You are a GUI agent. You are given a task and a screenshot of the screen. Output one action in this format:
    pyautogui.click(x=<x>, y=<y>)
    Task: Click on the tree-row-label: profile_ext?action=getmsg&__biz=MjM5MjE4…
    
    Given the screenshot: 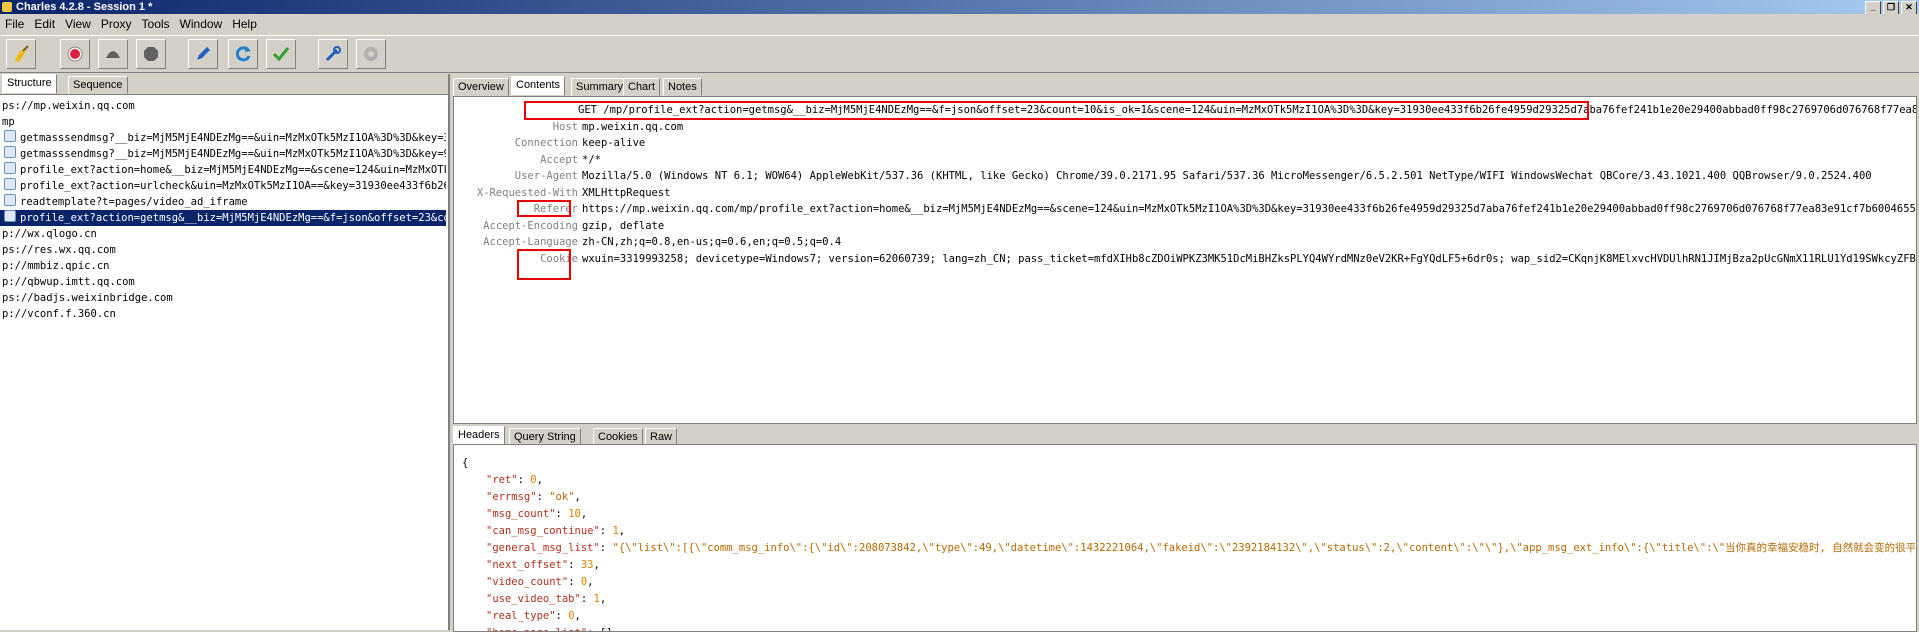 What is the action you would take?
    pyautogui.click(x=233, y=218)
    